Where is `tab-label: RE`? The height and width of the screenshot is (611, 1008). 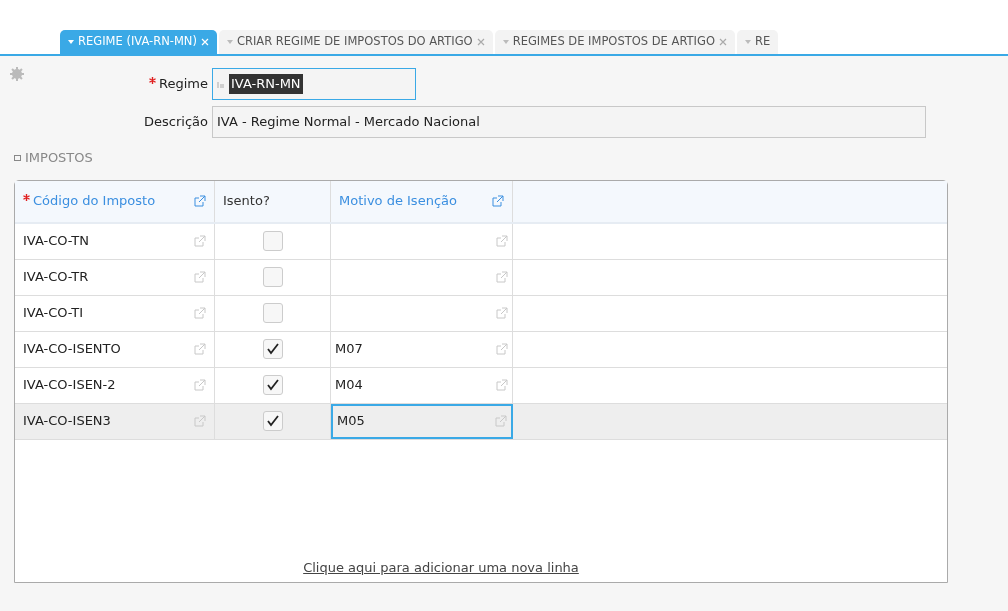
tab-label: RE is located at coordinates (762, 42).